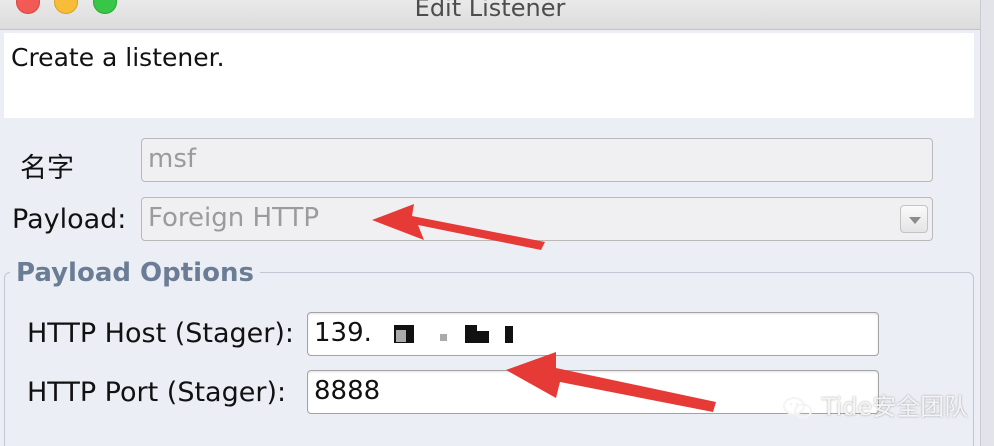 This screenshot has height=446, width=994. What do you see at coordinates (797, 408) in the screenshot?
I see `wechat-icon` at bounding box center [797, 408].